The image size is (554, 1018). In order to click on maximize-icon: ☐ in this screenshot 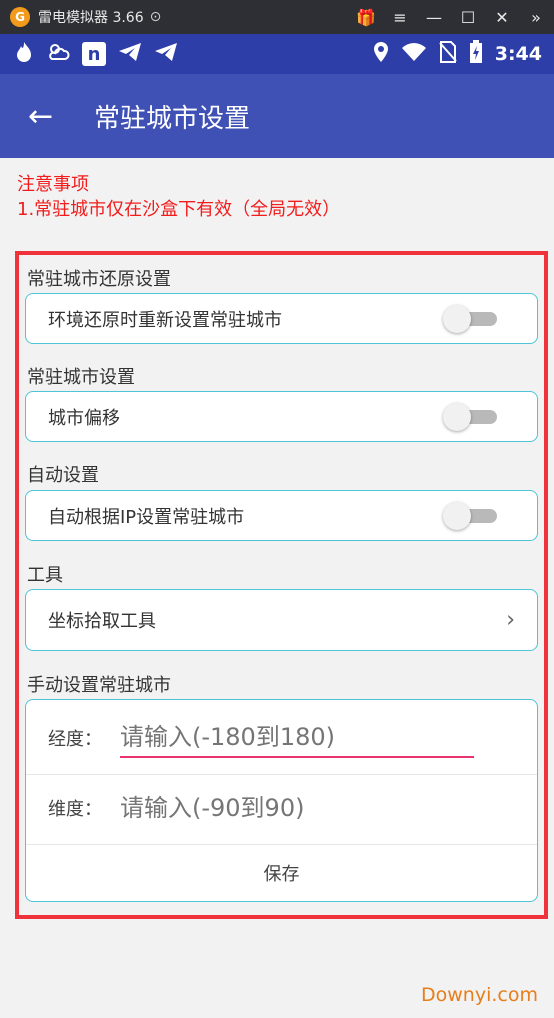, I will do `click(468, 17)`.